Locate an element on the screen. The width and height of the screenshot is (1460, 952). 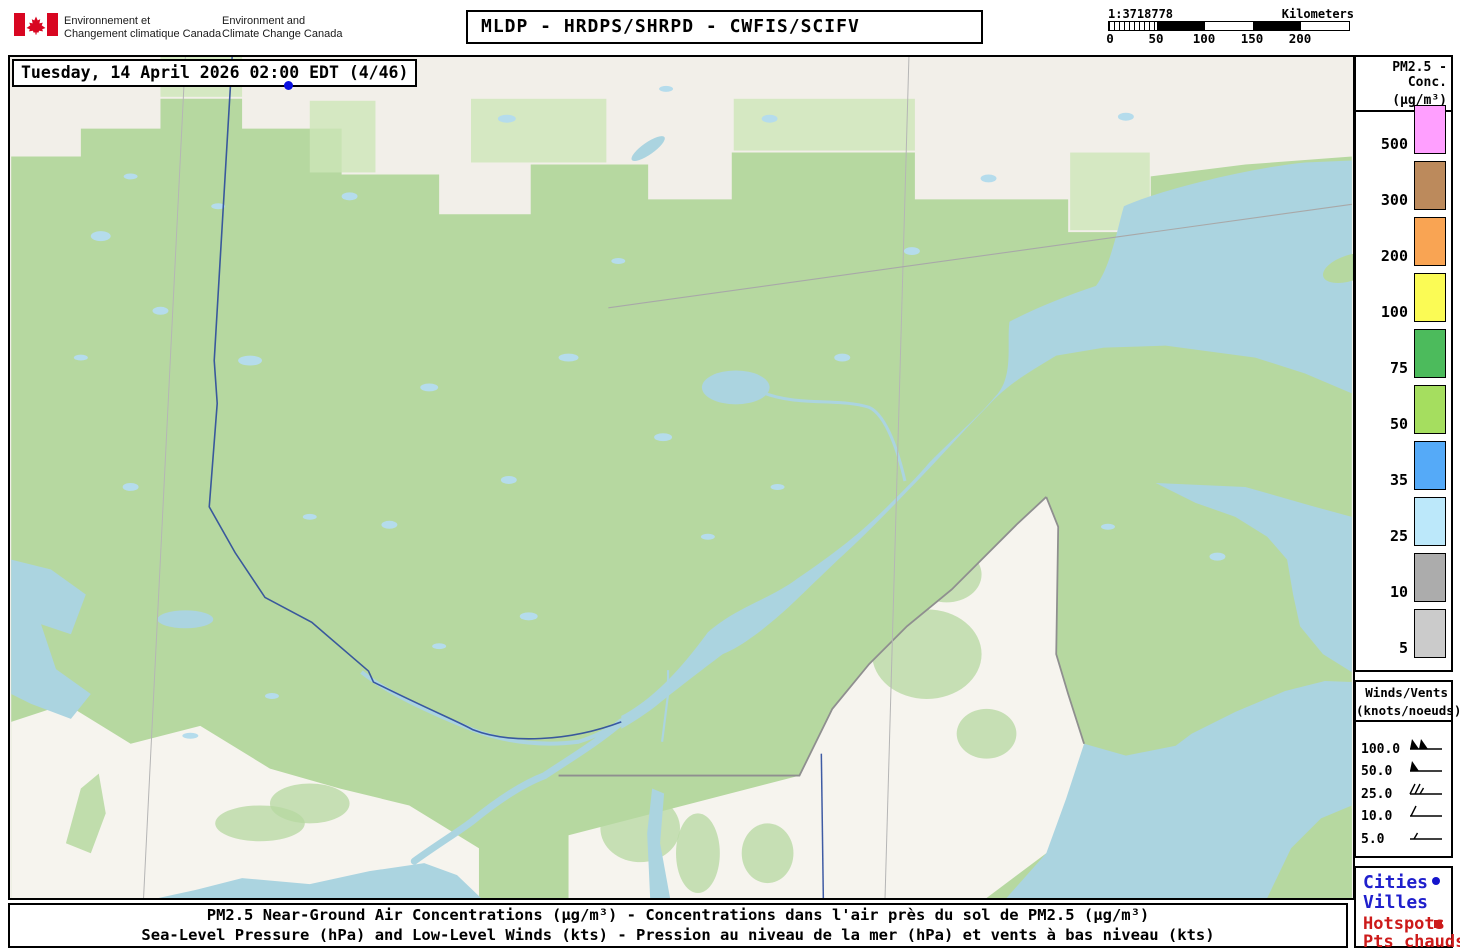
legend-swatch-label: 5 is located at coordinates (1403, 648).